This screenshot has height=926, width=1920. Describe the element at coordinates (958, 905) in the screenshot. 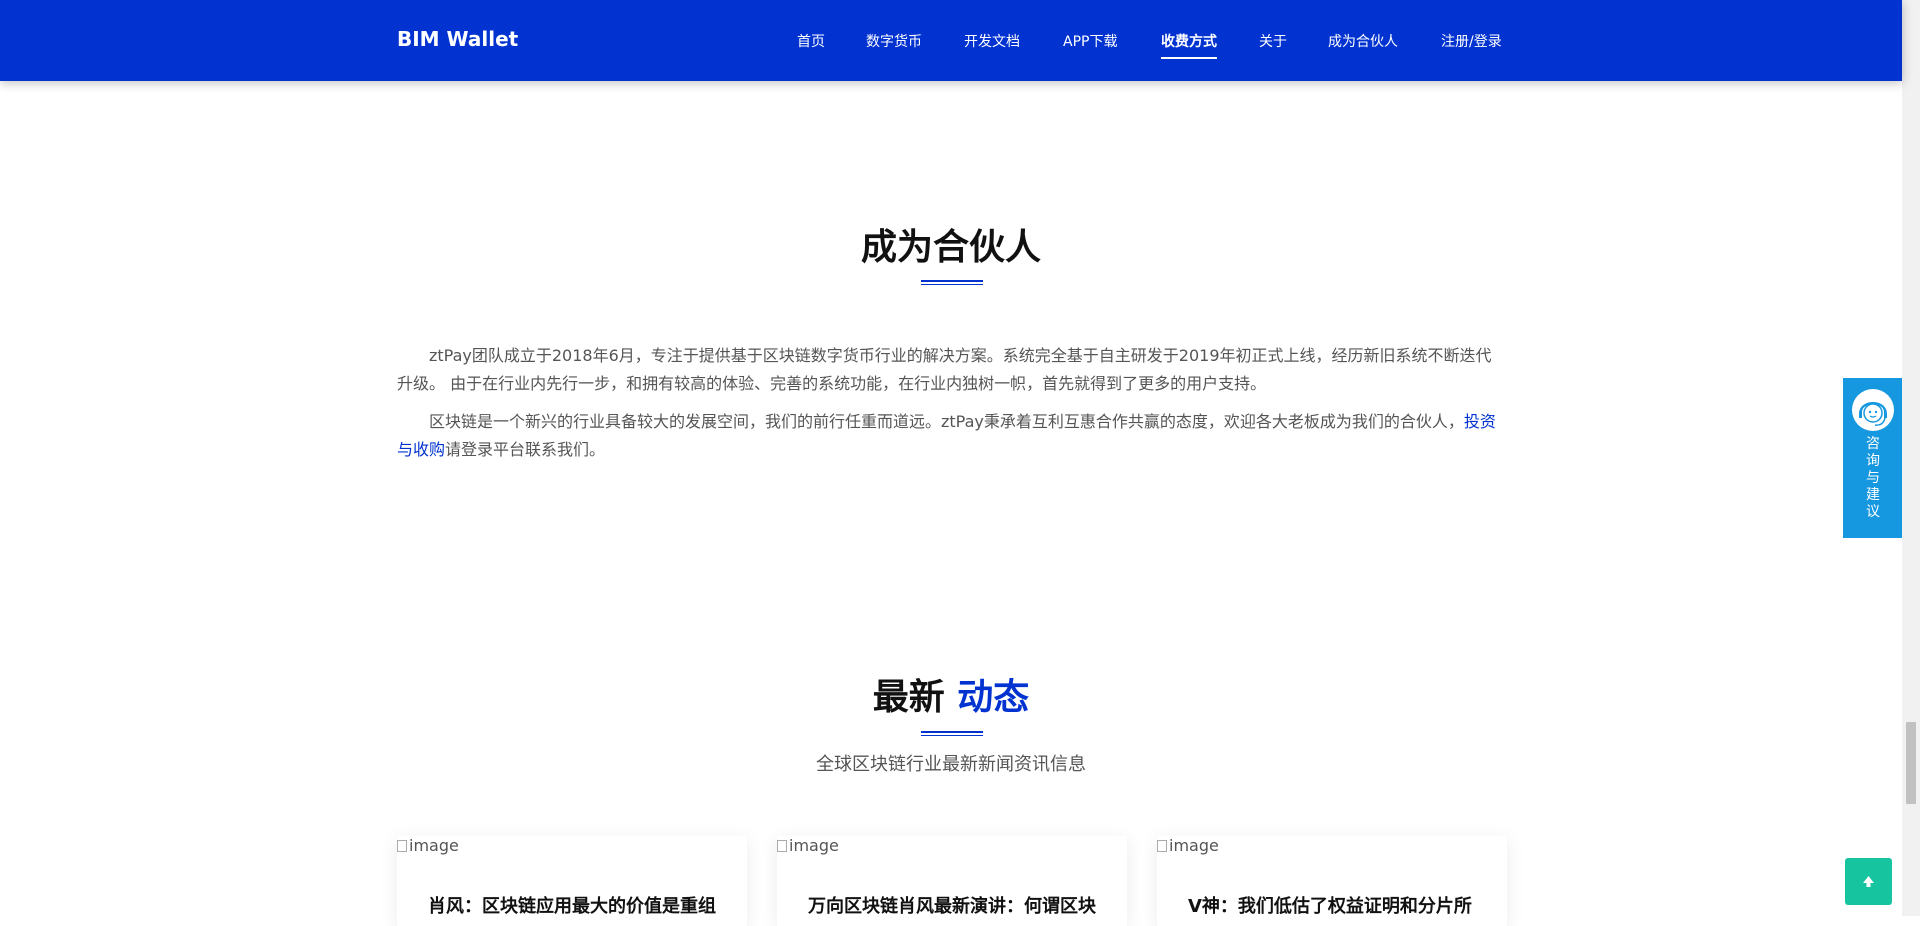

I see `news-card-title: 万向区块链肖风最新演讲：何谓区块` at that location.